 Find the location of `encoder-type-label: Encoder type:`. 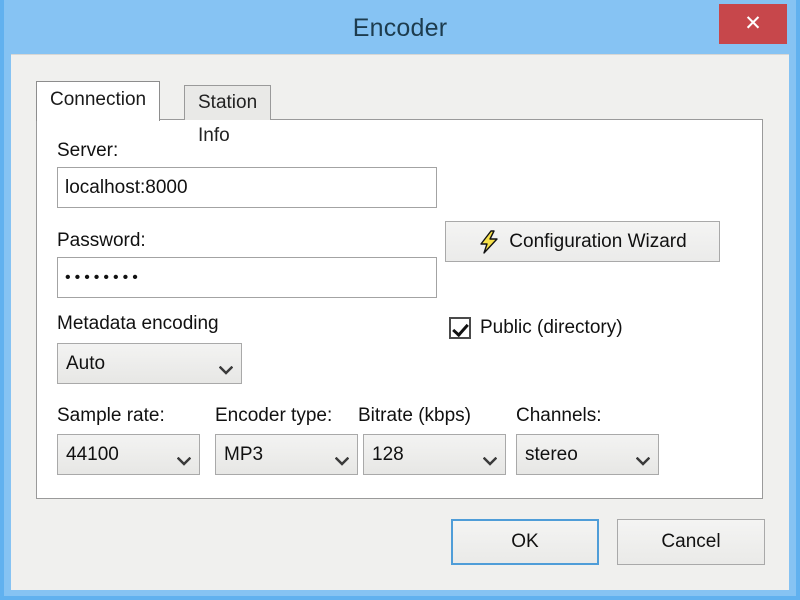

encoder-type-label: Encoder type: is located at coordinates (274, 415).